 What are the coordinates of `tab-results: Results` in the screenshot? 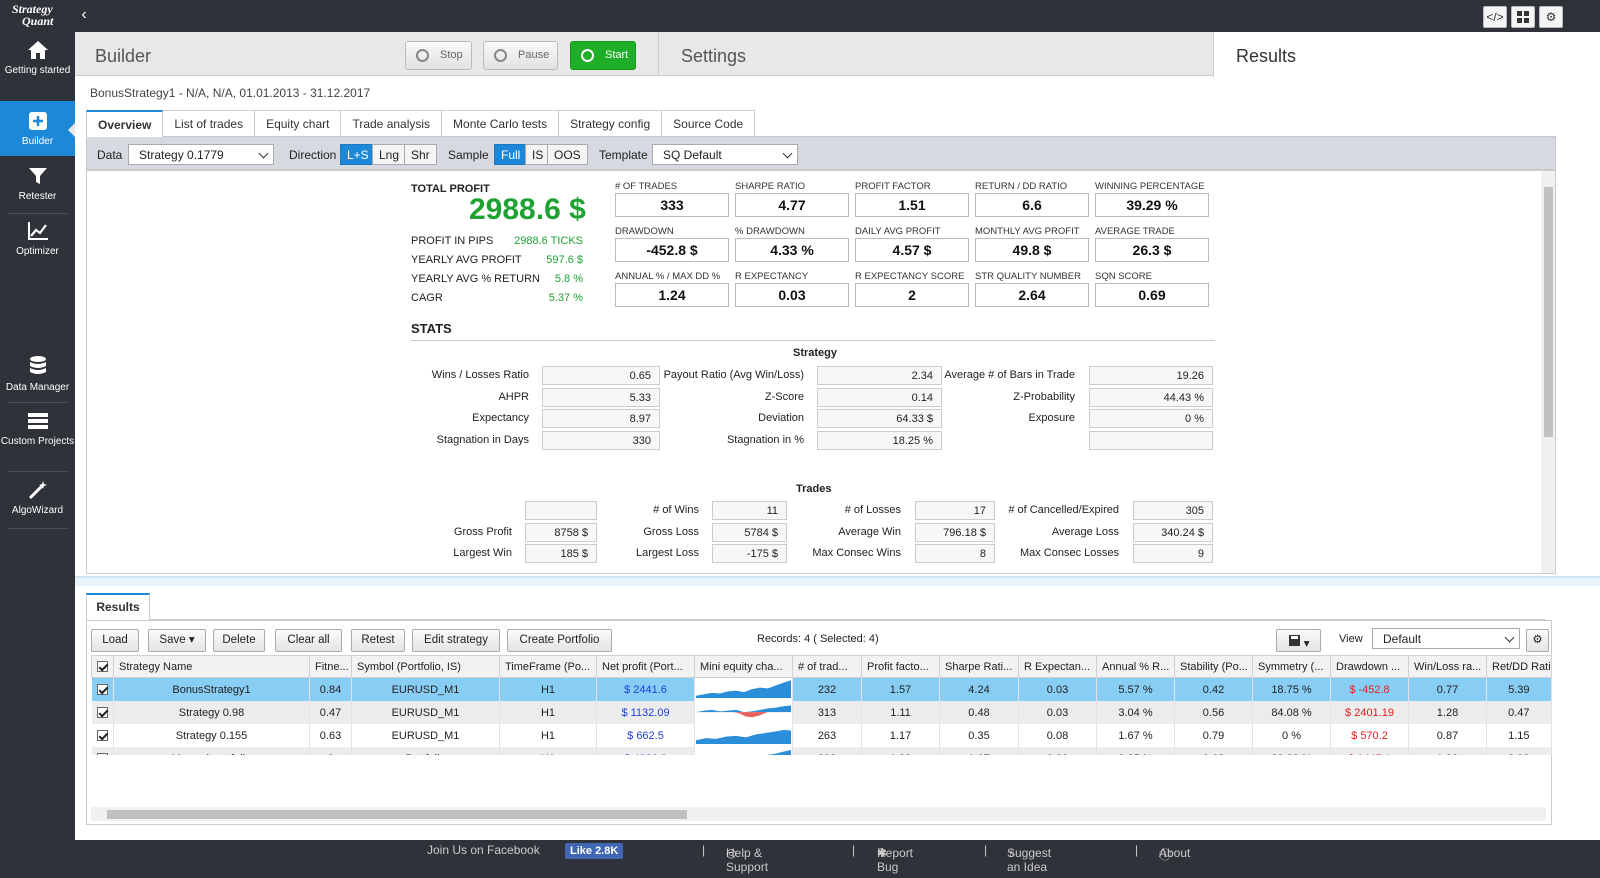 It's located at (1406, 54).